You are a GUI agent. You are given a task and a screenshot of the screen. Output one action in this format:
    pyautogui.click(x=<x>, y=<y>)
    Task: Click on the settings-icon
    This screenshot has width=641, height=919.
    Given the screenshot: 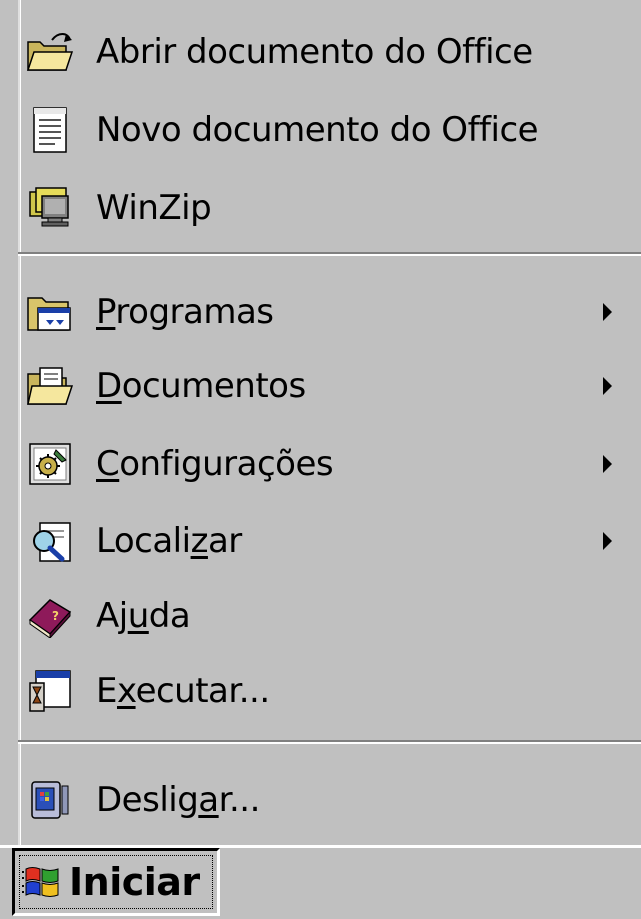 What is the action you would take?
    pyautogui.click(x=50, y=464)
    